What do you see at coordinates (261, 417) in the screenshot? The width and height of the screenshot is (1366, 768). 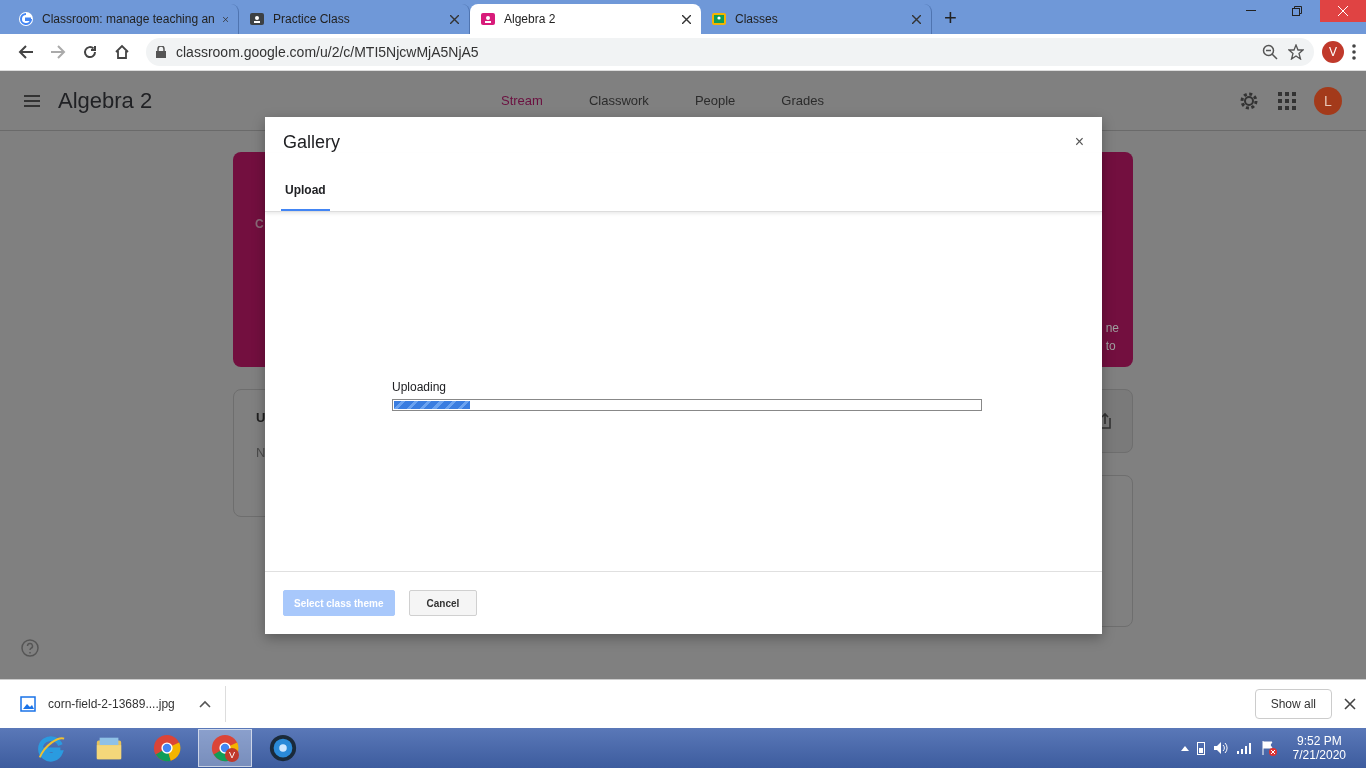 I see `card-title: U` at bounding box center [261, 417].